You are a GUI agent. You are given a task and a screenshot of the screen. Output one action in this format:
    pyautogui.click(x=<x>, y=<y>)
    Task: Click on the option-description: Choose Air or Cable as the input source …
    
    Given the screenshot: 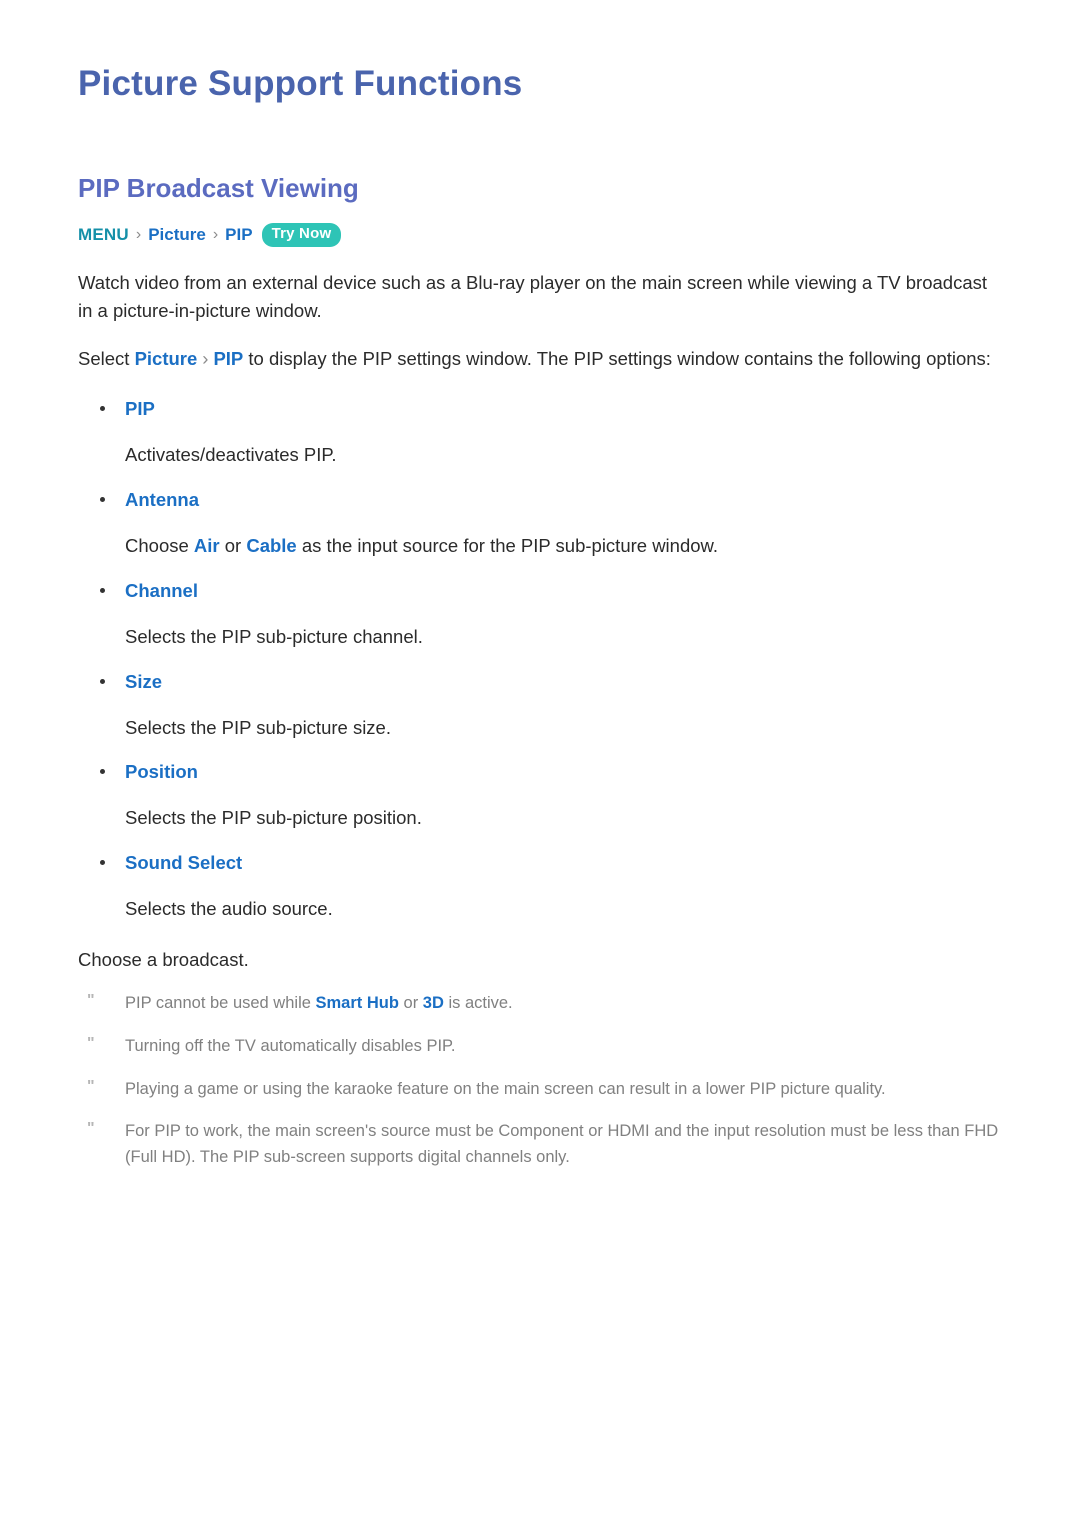 What is the action you would take?
    pyautogui.click(x=563, y=546)
    